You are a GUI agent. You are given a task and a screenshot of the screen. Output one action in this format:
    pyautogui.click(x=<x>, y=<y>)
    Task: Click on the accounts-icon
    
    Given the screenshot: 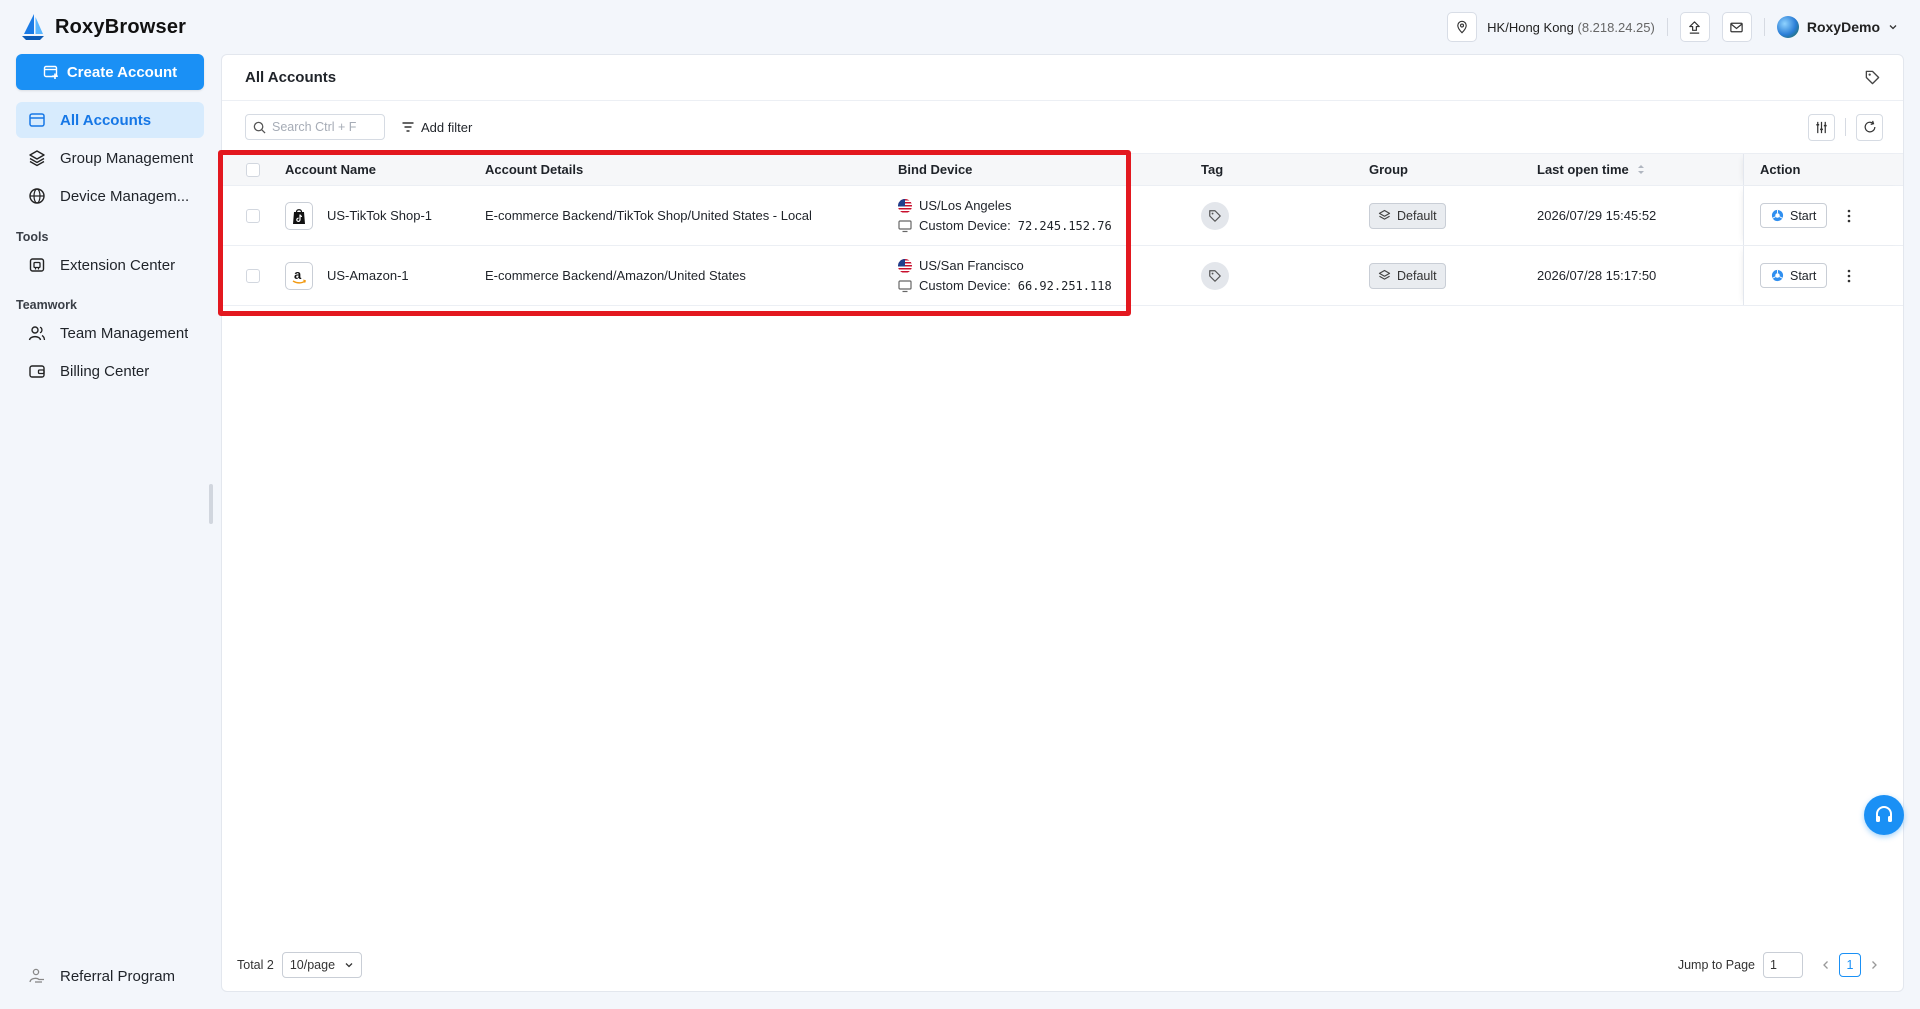 What is the action you would take?
    pyautogui.click(x=37, y=120)
    